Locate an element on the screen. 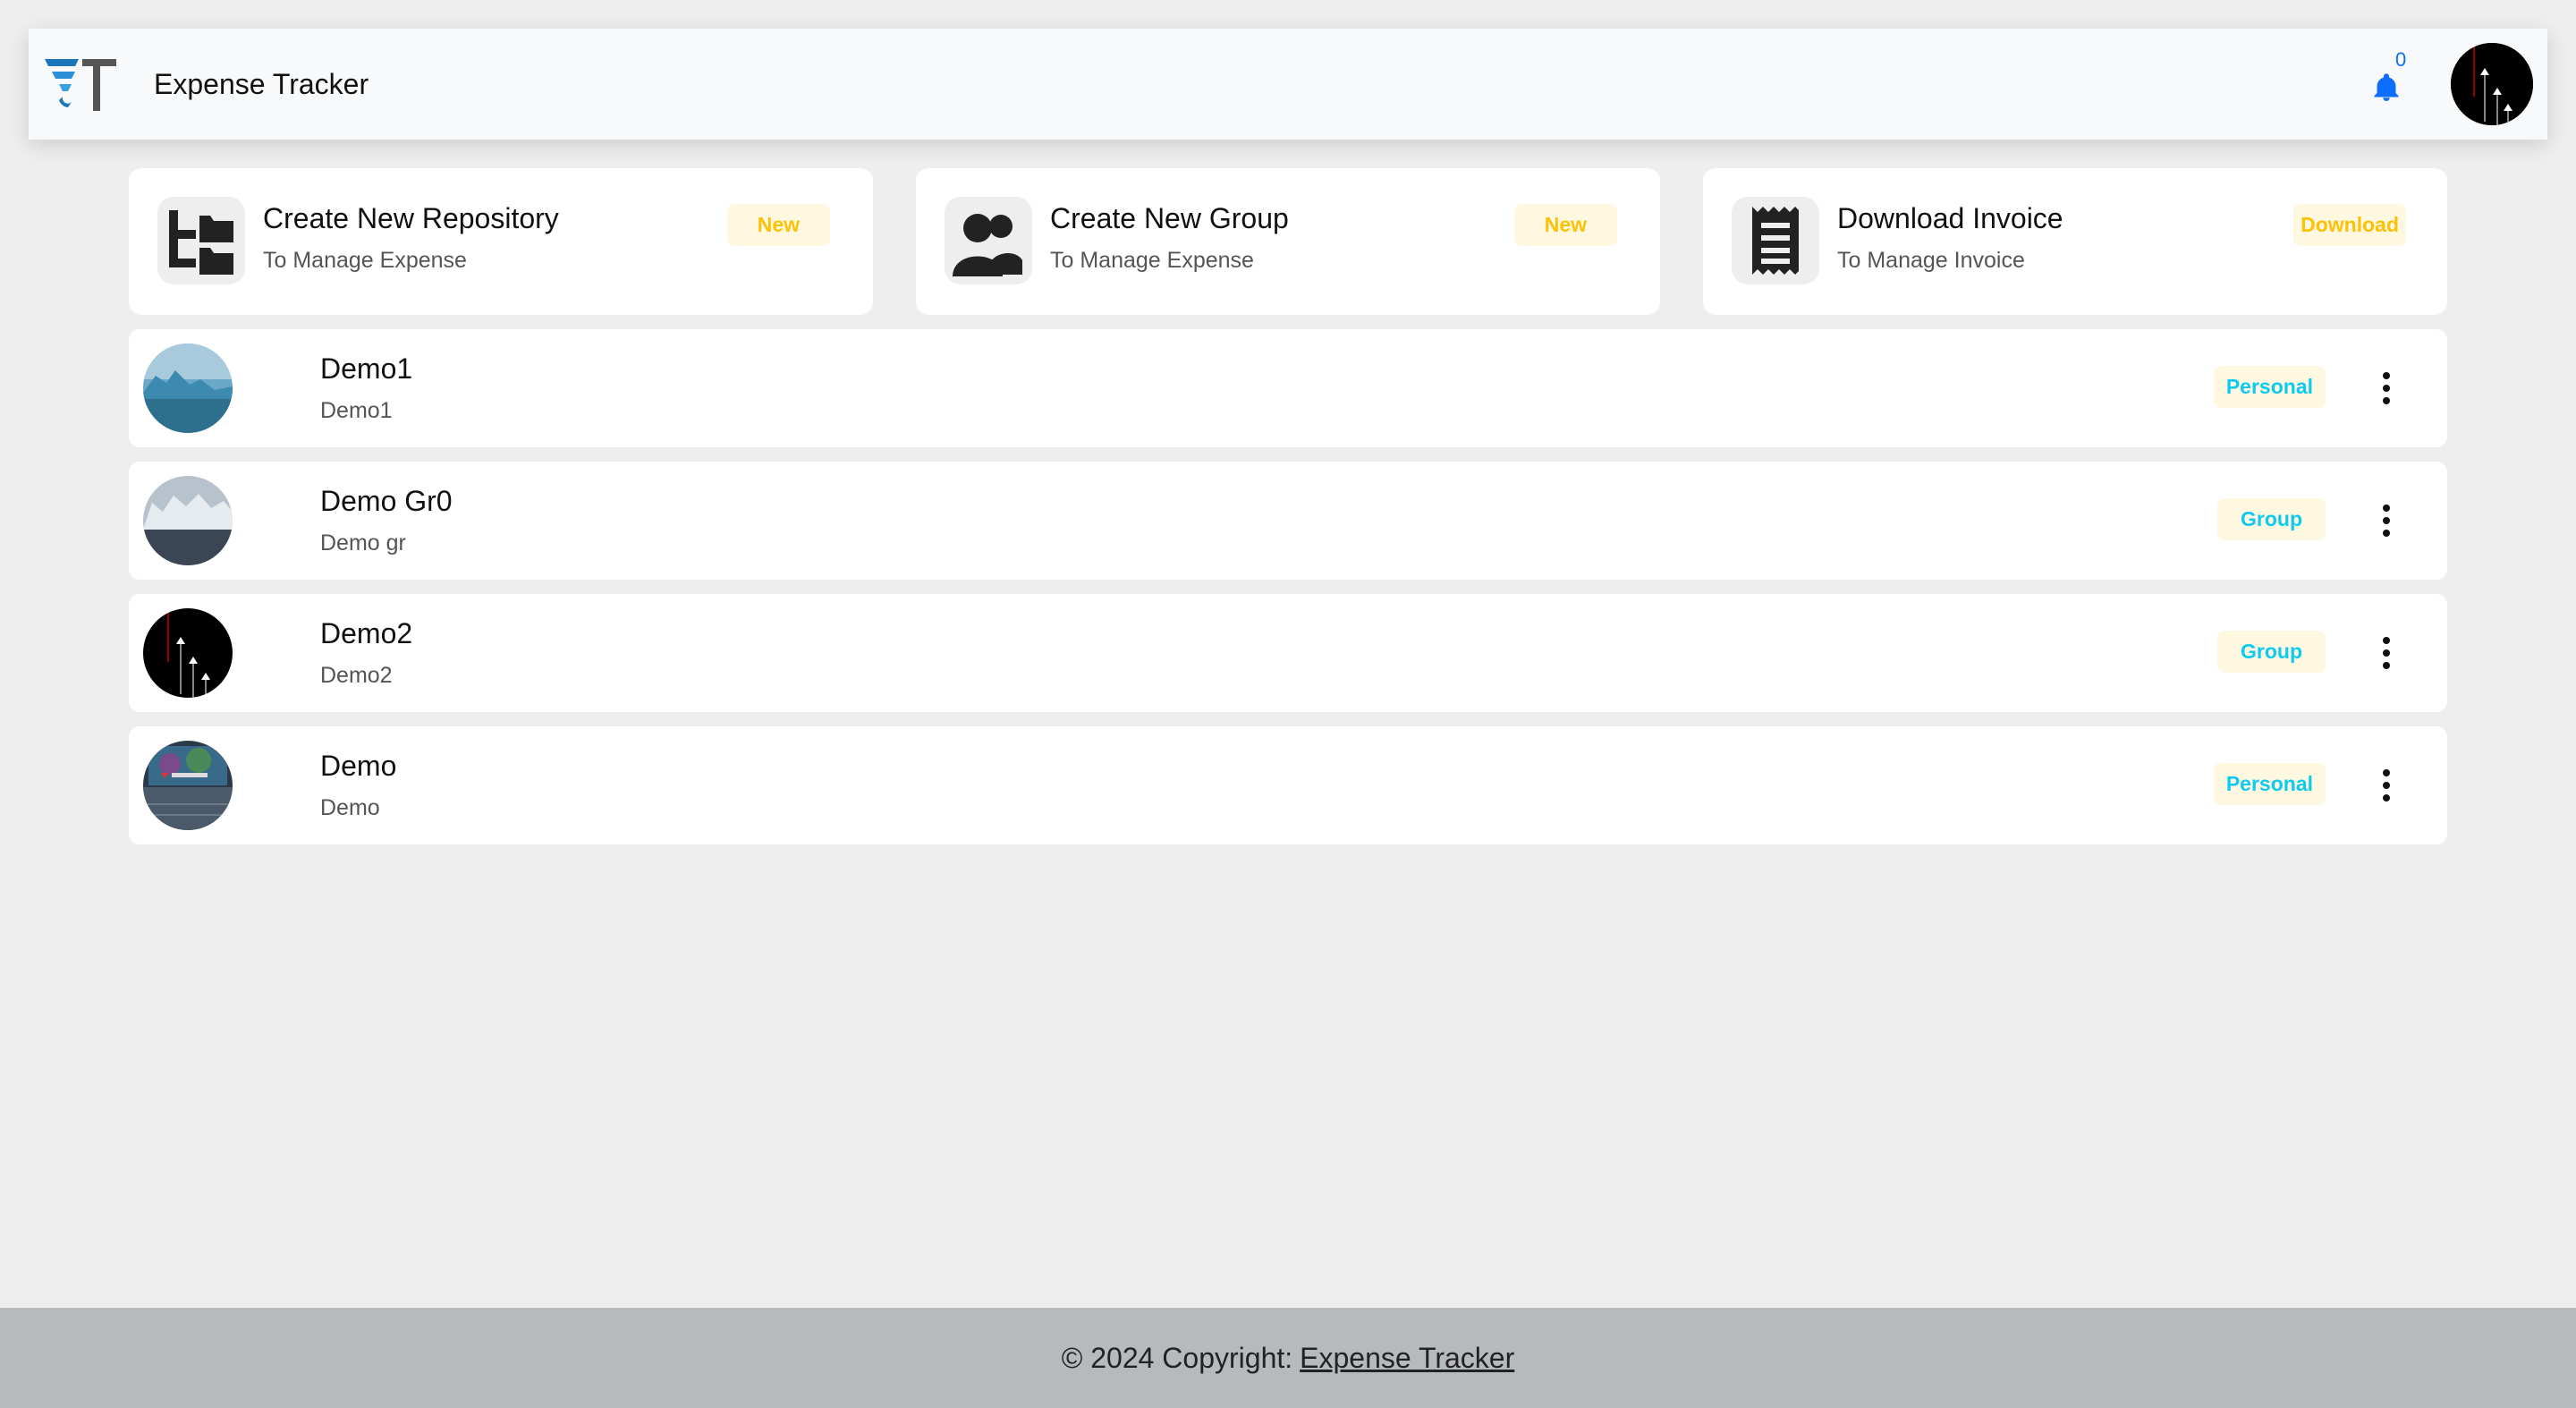 Image resolution: width=2576 pixels, height=1408 pixels. glacier-image-icon is located at coordinates (188, 520).